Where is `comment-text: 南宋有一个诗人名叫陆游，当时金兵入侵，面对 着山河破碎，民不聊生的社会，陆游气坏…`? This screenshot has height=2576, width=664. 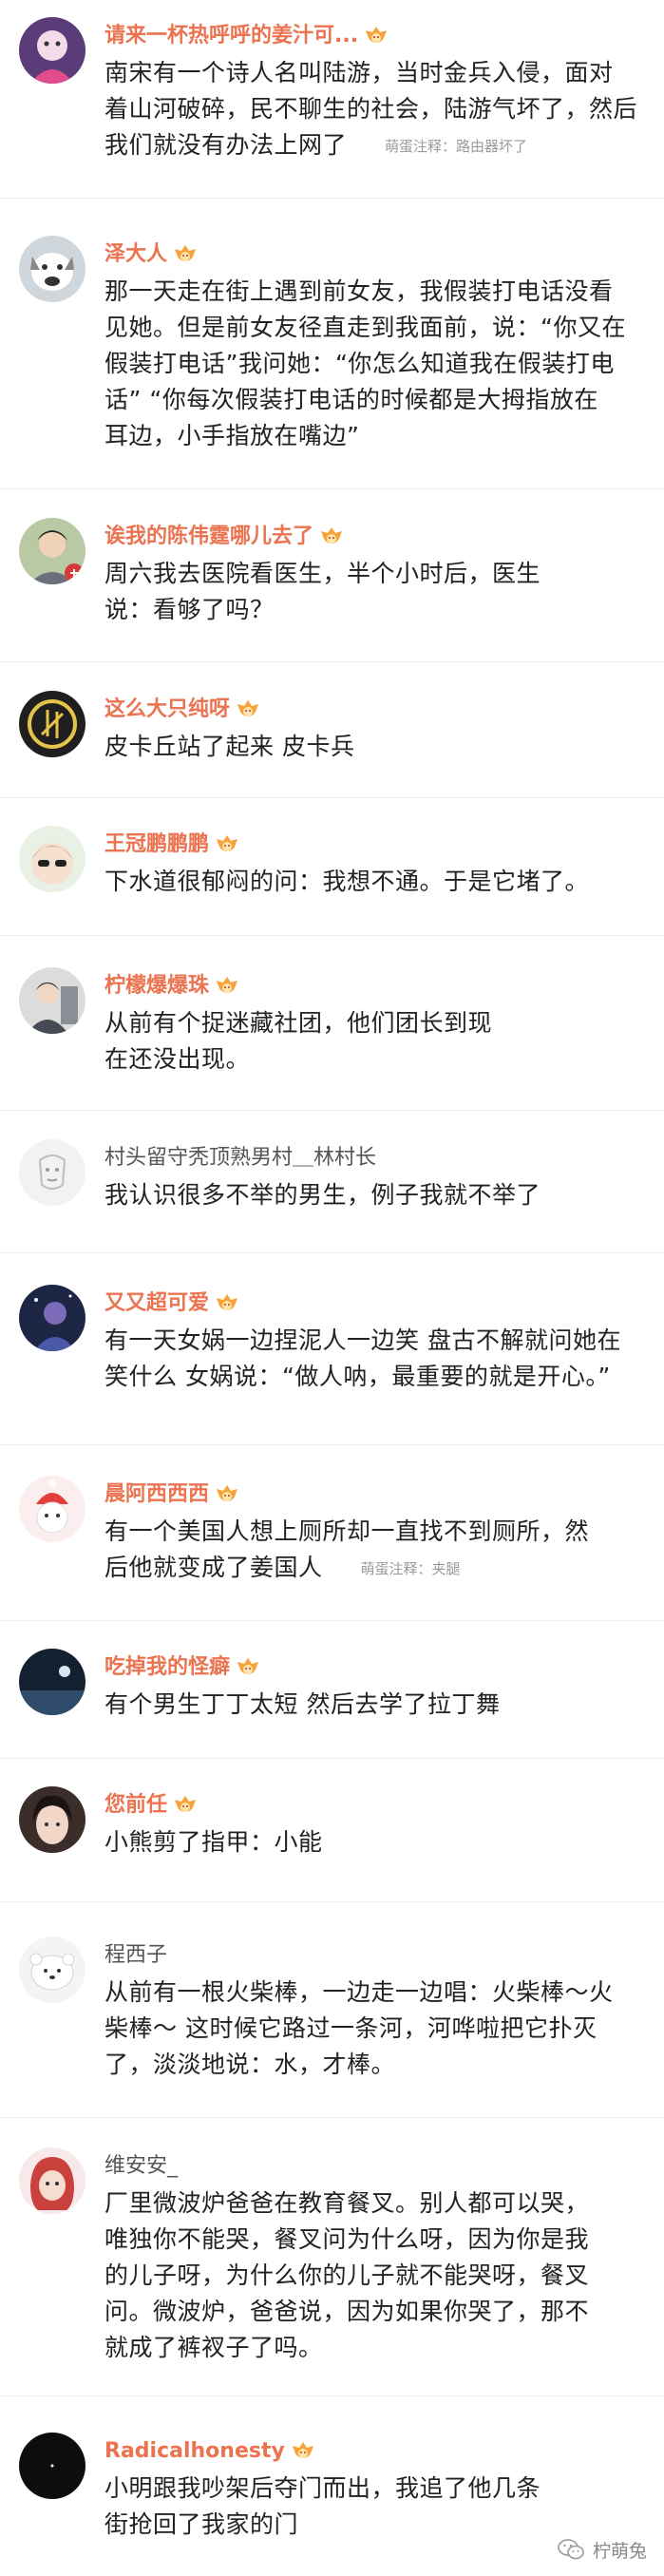 comment-text: 南宋有一个诗人名叫陆游，当时金兵入侵，面对 着山河破碎，民不聊生的社会，陆游气坏… is located at coordinates (371, 109).